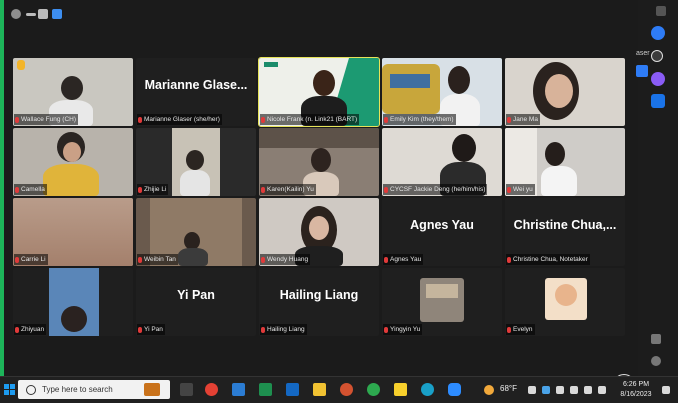  What do you see at coordinates (33, 189) in the screenshot?
I see `participant-name: Camella` at bounding box center [33, 189].